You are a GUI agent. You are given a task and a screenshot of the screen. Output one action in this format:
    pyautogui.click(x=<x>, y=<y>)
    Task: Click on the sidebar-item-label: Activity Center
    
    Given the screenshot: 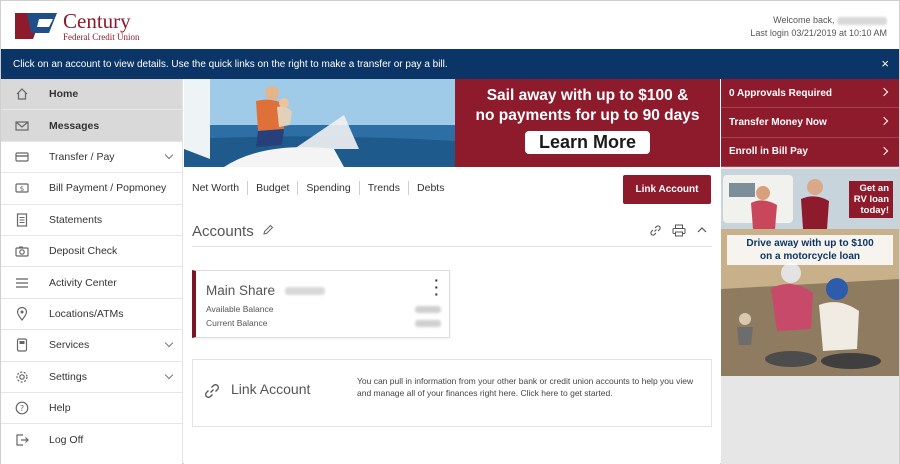 What is the action you would take?
    pyautogui.click(x=83, y=282)
    